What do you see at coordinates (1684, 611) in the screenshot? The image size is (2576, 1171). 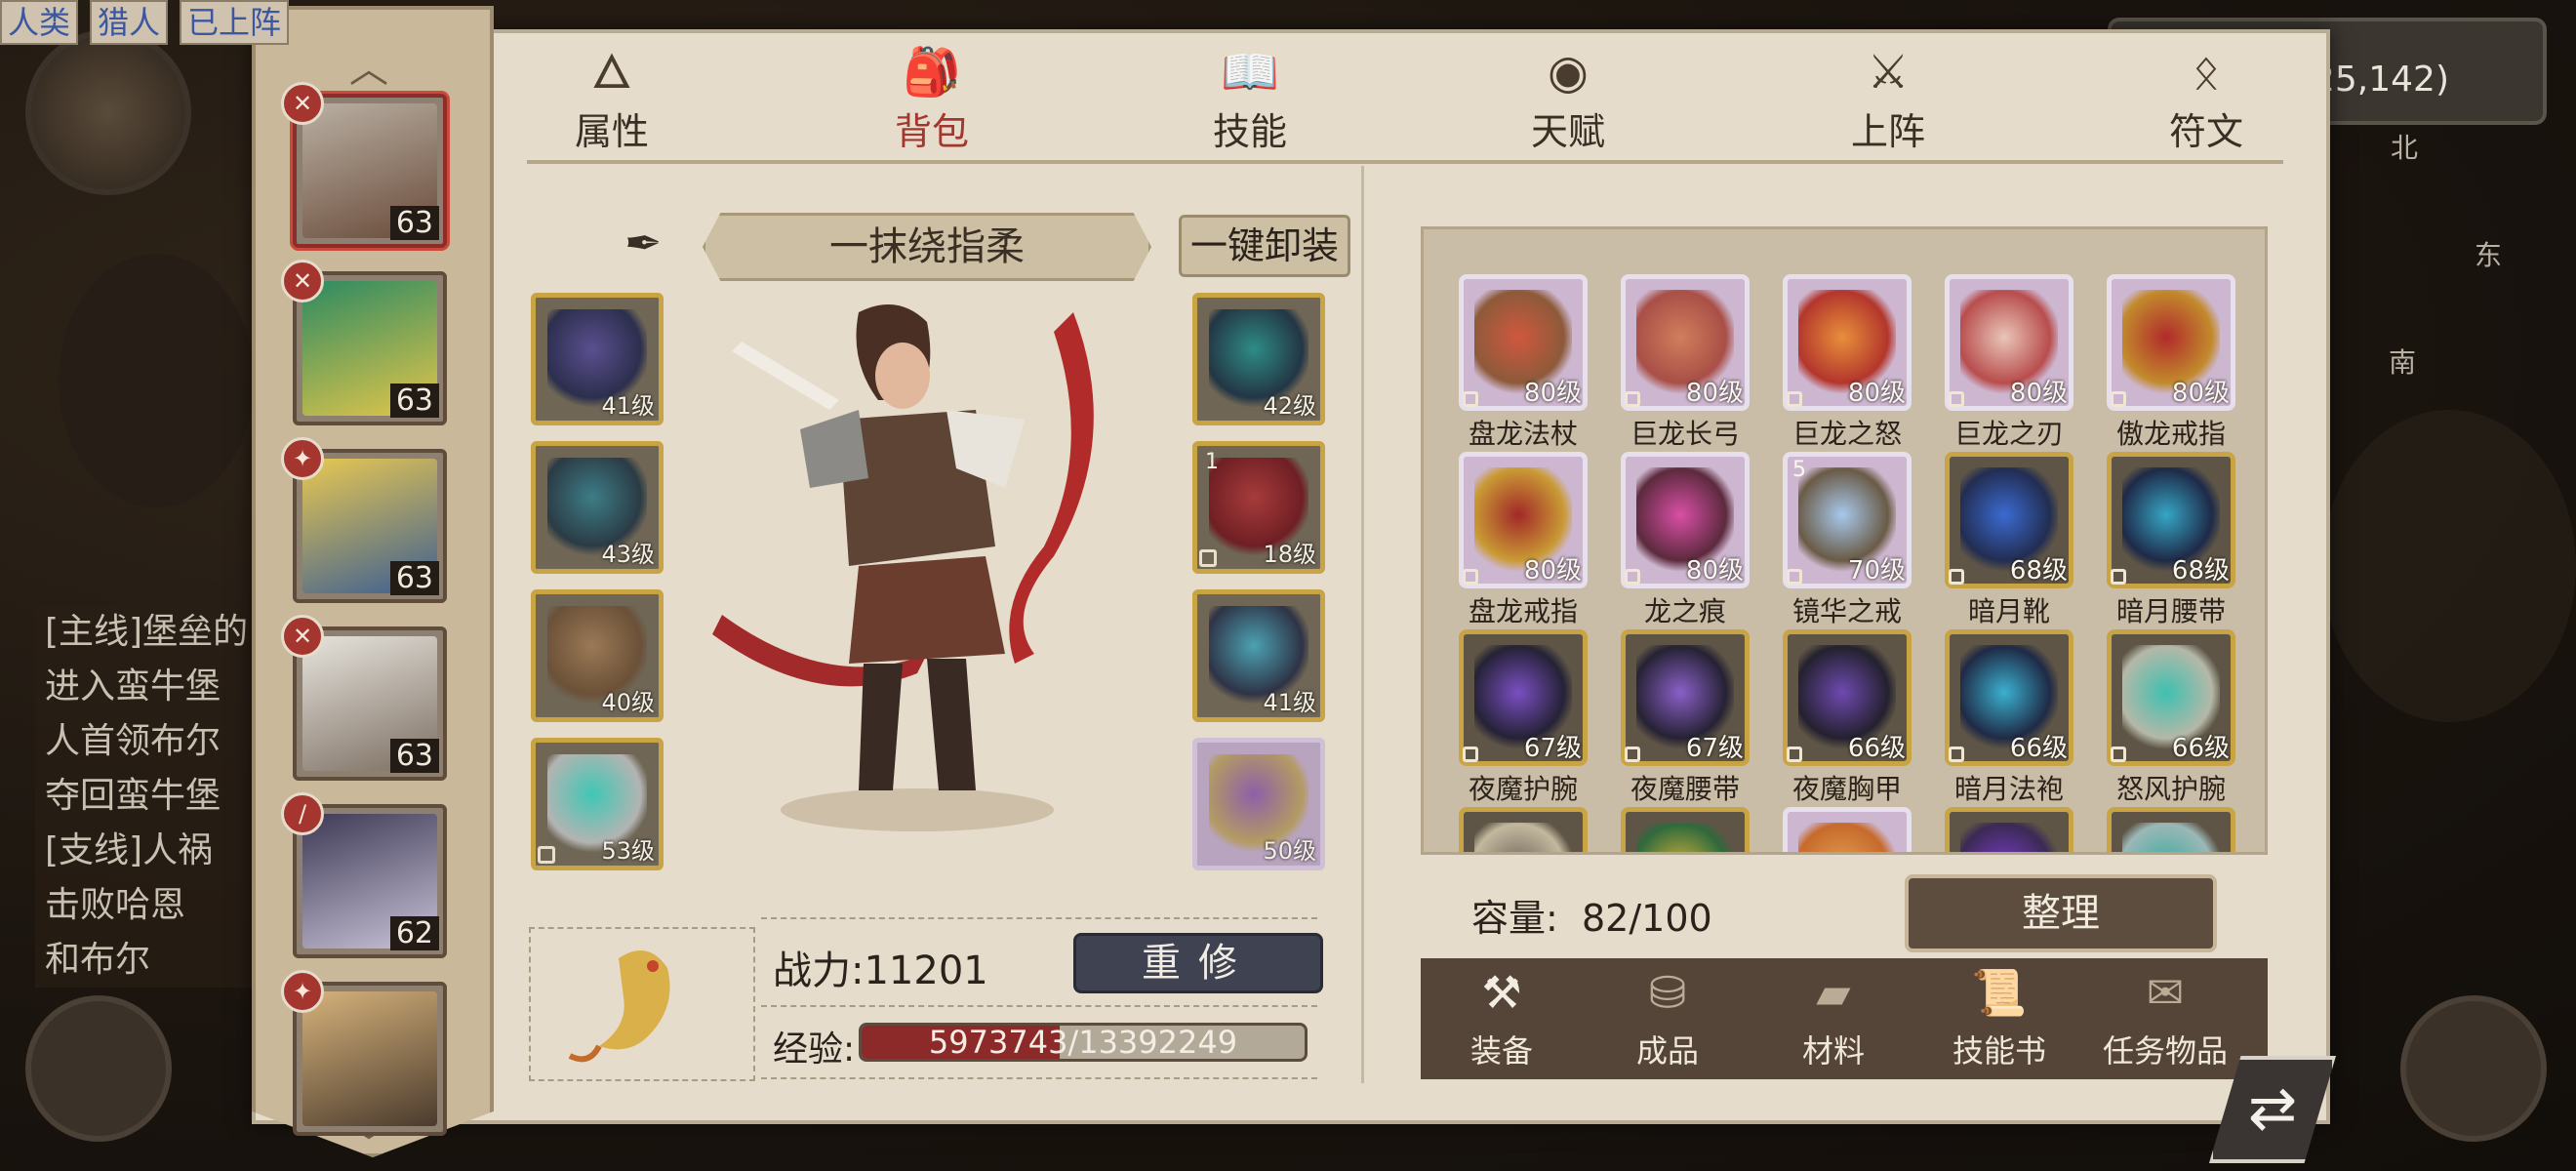 I see `inventory-item-name: 龙之痕` at bounding box center [1684, 611].